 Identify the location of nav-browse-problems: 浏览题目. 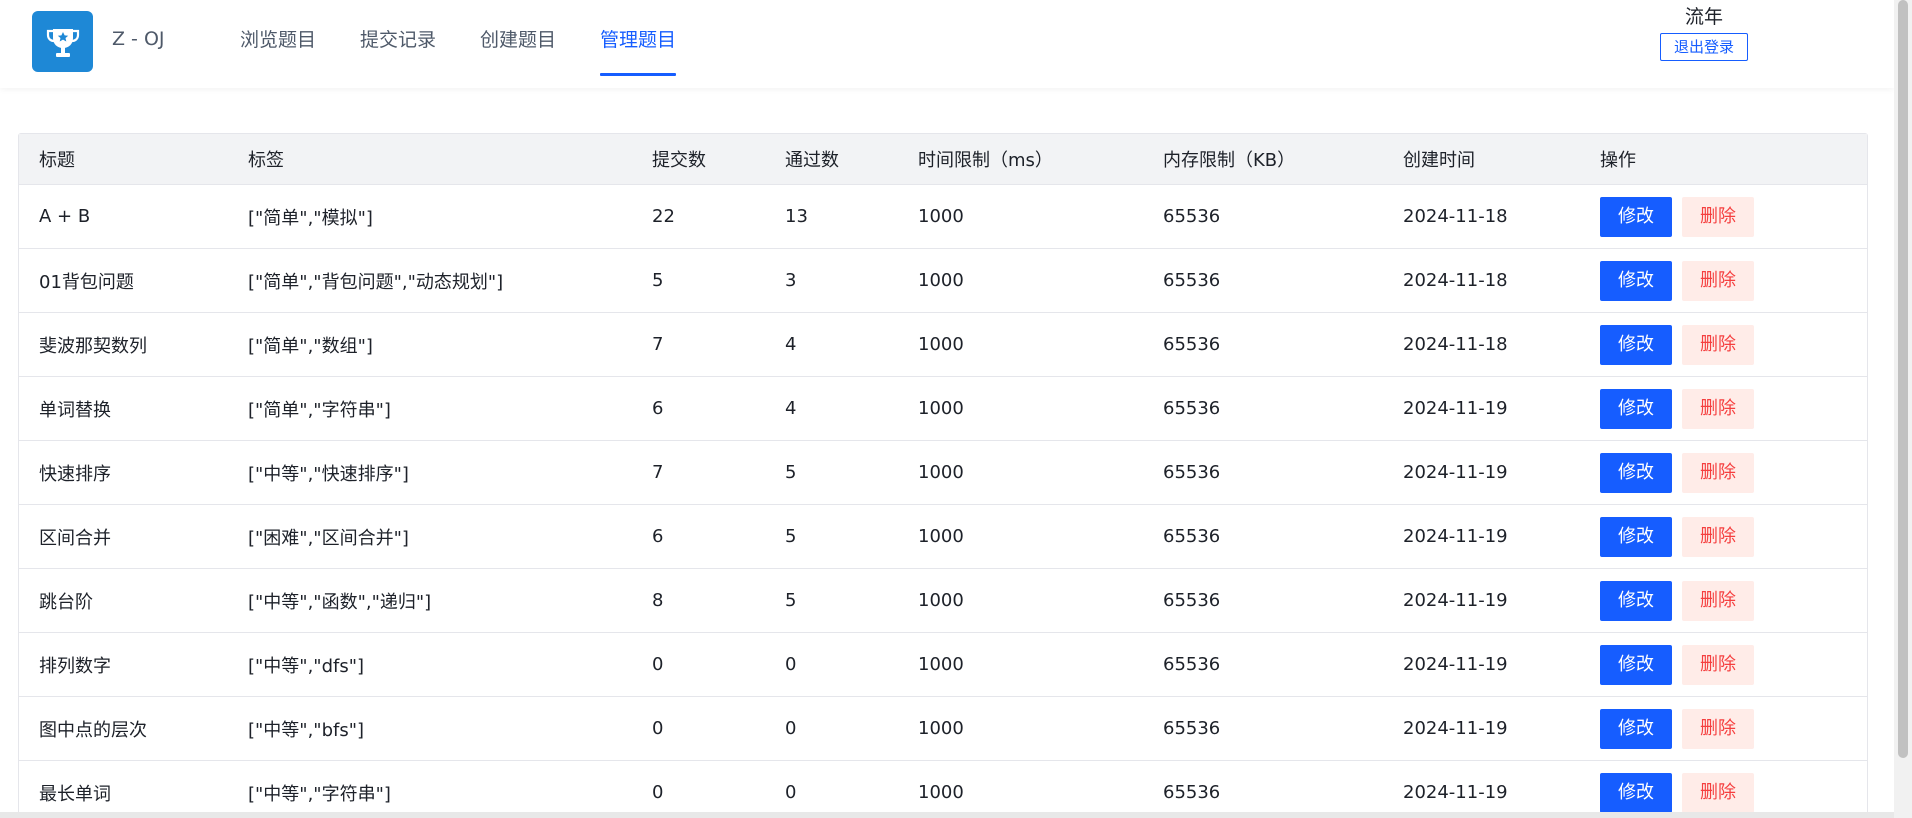
(278, 44).